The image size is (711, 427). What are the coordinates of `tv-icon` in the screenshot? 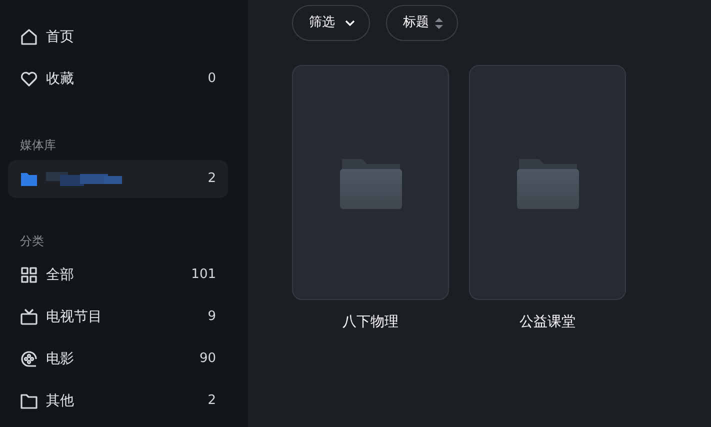 It's located at (29, 317).